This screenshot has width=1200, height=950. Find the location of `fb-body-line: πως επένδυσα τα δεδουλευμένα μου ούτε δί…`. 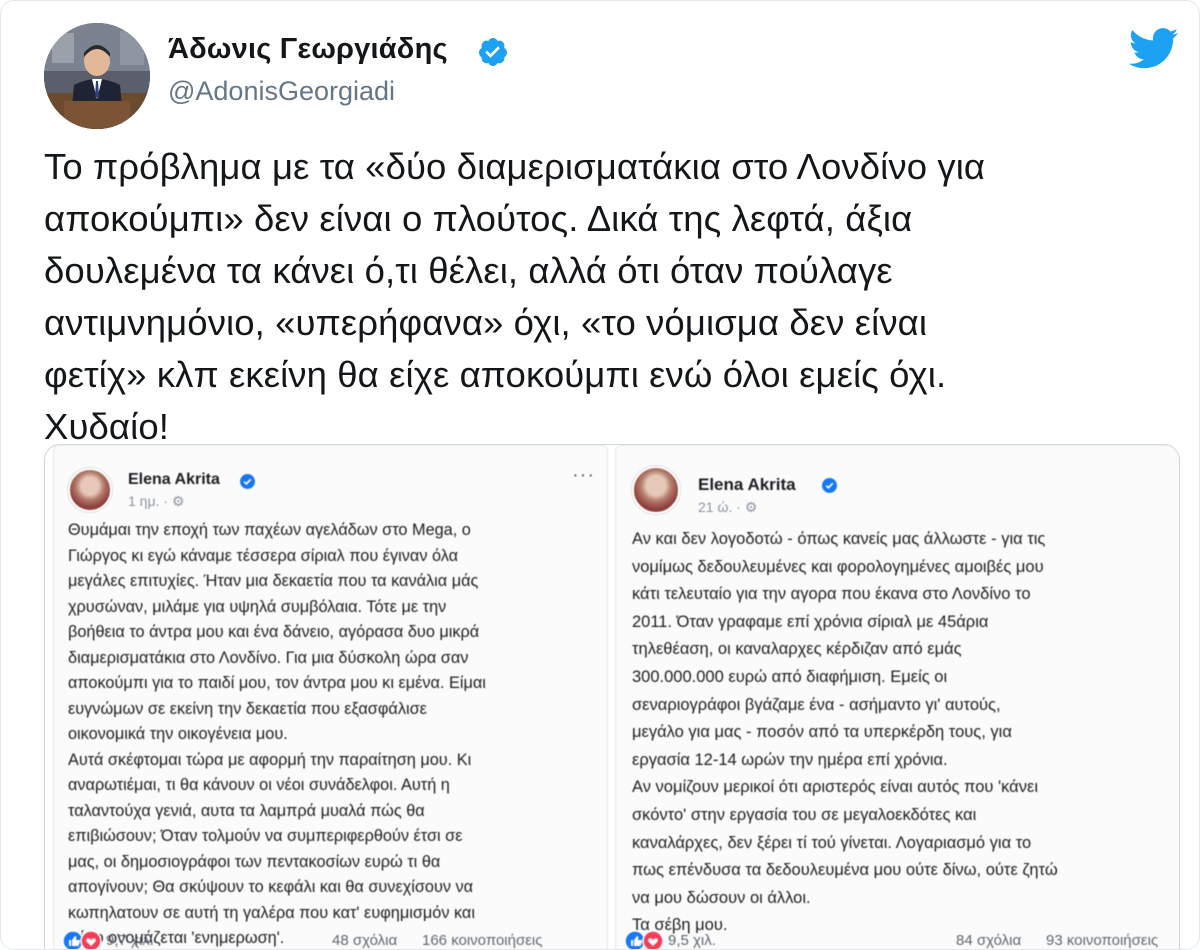

fb-body-line: πως επένδυσα τα δεδουλευμένα μου ούτε δί… is located at coordinates (845, 870).